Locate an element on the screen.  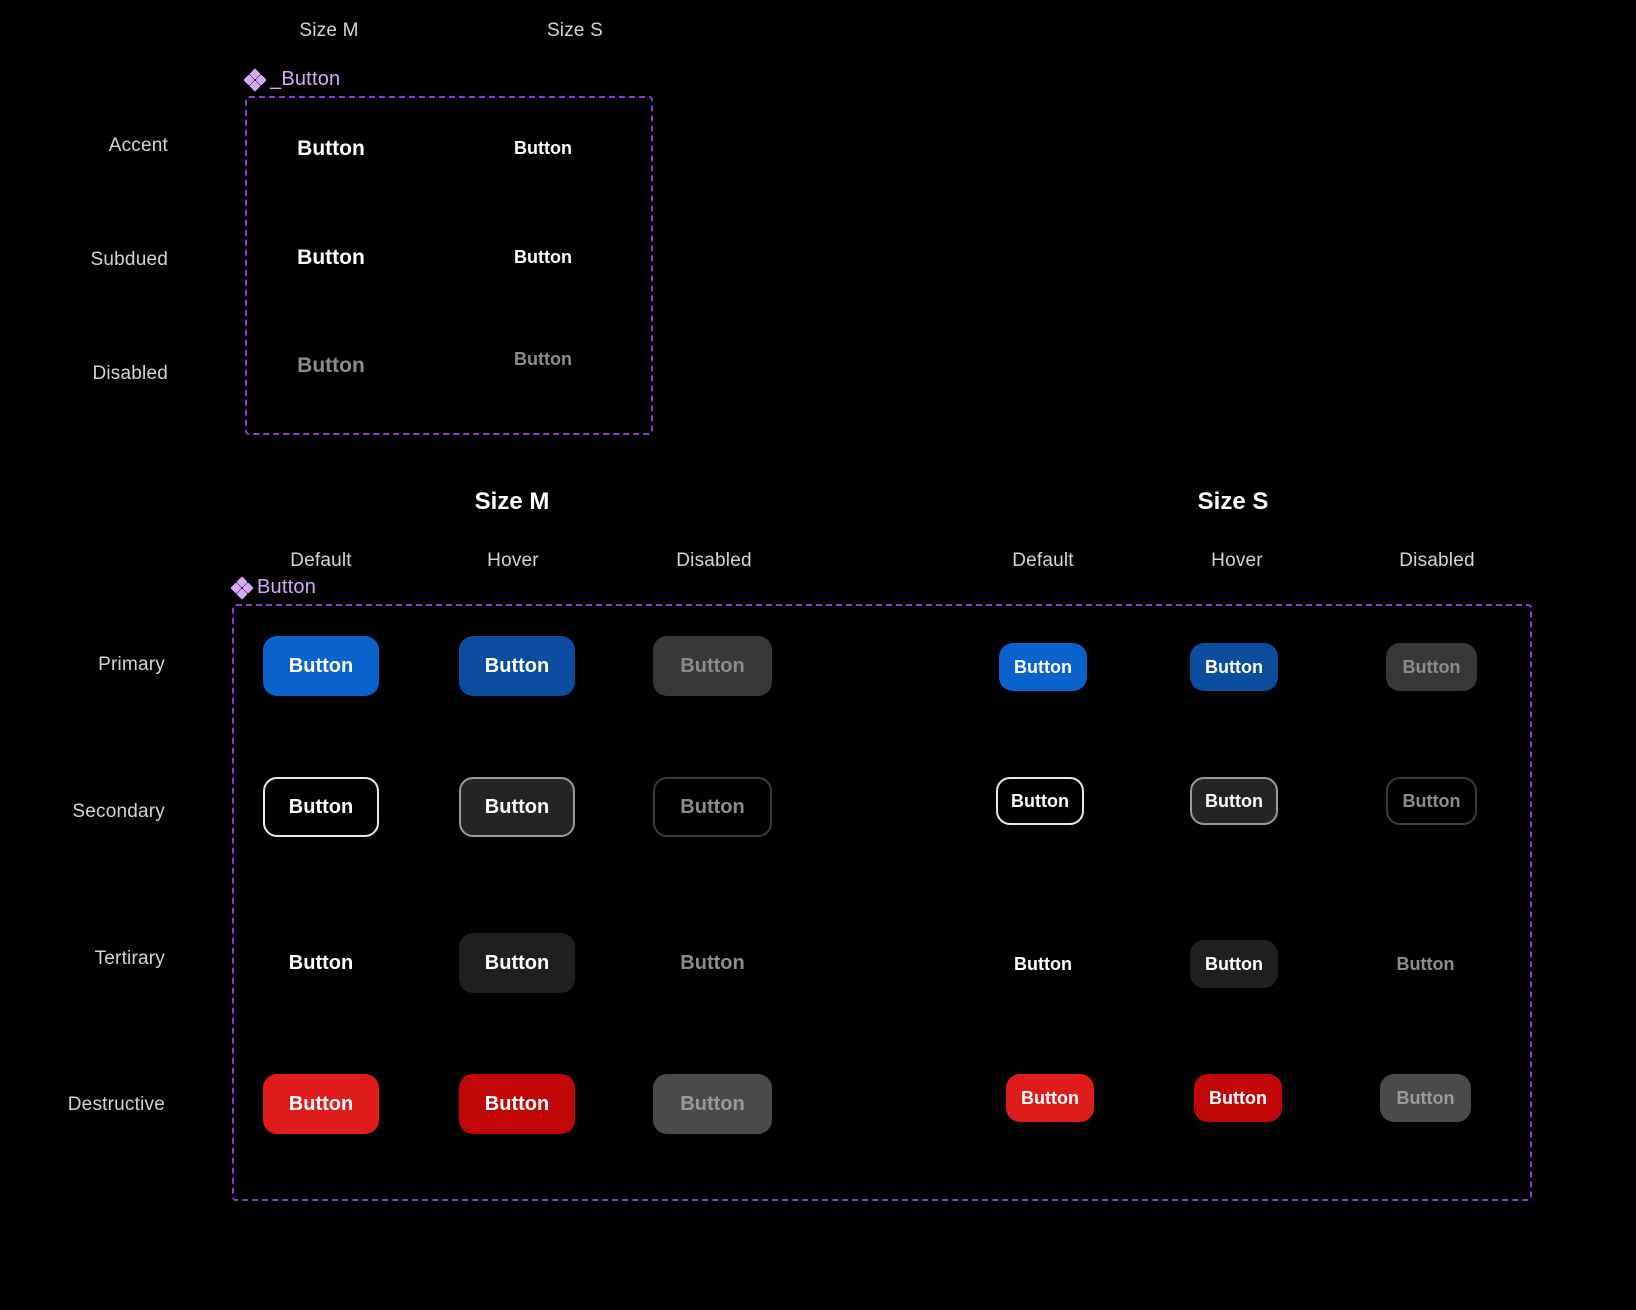
button-secondary-s-default: Button is located at coordinates (1040, 801).